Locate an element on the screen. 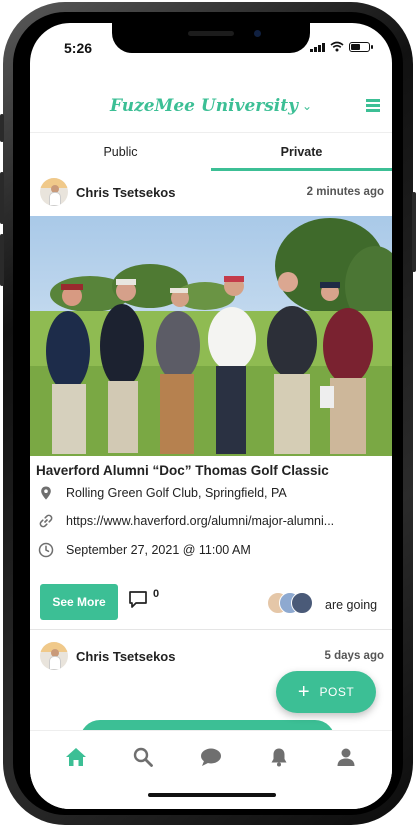  plus-icon: + is located at coordinates (303, 692).